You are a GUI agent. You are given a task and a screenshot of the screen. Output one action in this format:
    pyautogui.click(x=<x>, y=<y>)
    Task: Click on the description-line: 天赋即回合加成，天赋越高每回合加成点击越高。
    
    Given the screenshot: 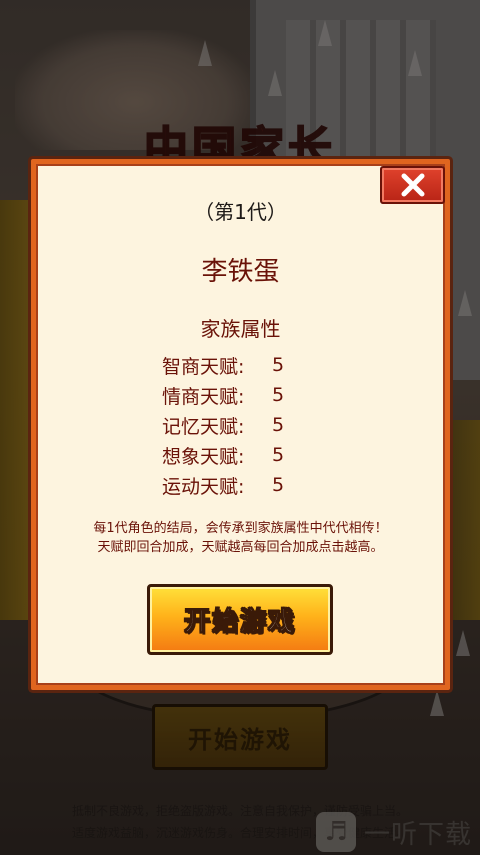 What is the action you would take?
    pyautogui.click(x=240, y=547)
    